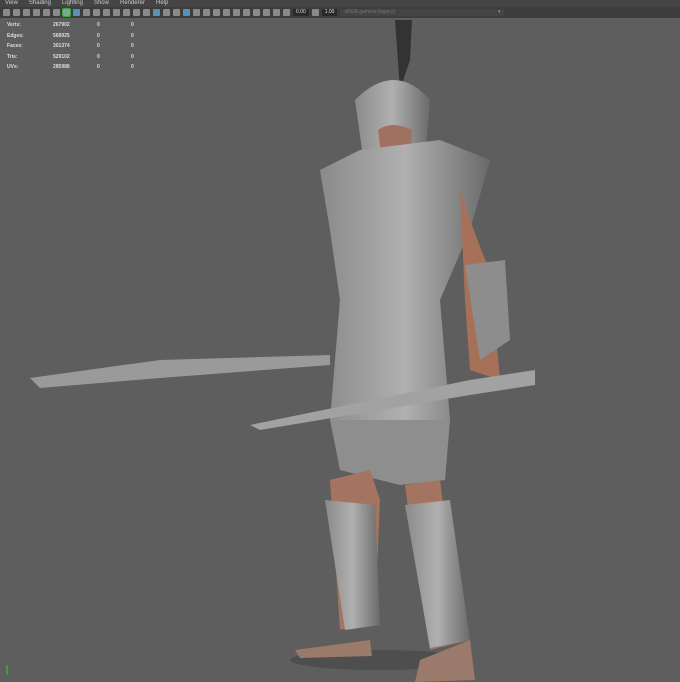 This screenshot has width=680, height=682. Describe the element at coordinates (352, 565) in the screenshot. I see `left-greave` at that location.